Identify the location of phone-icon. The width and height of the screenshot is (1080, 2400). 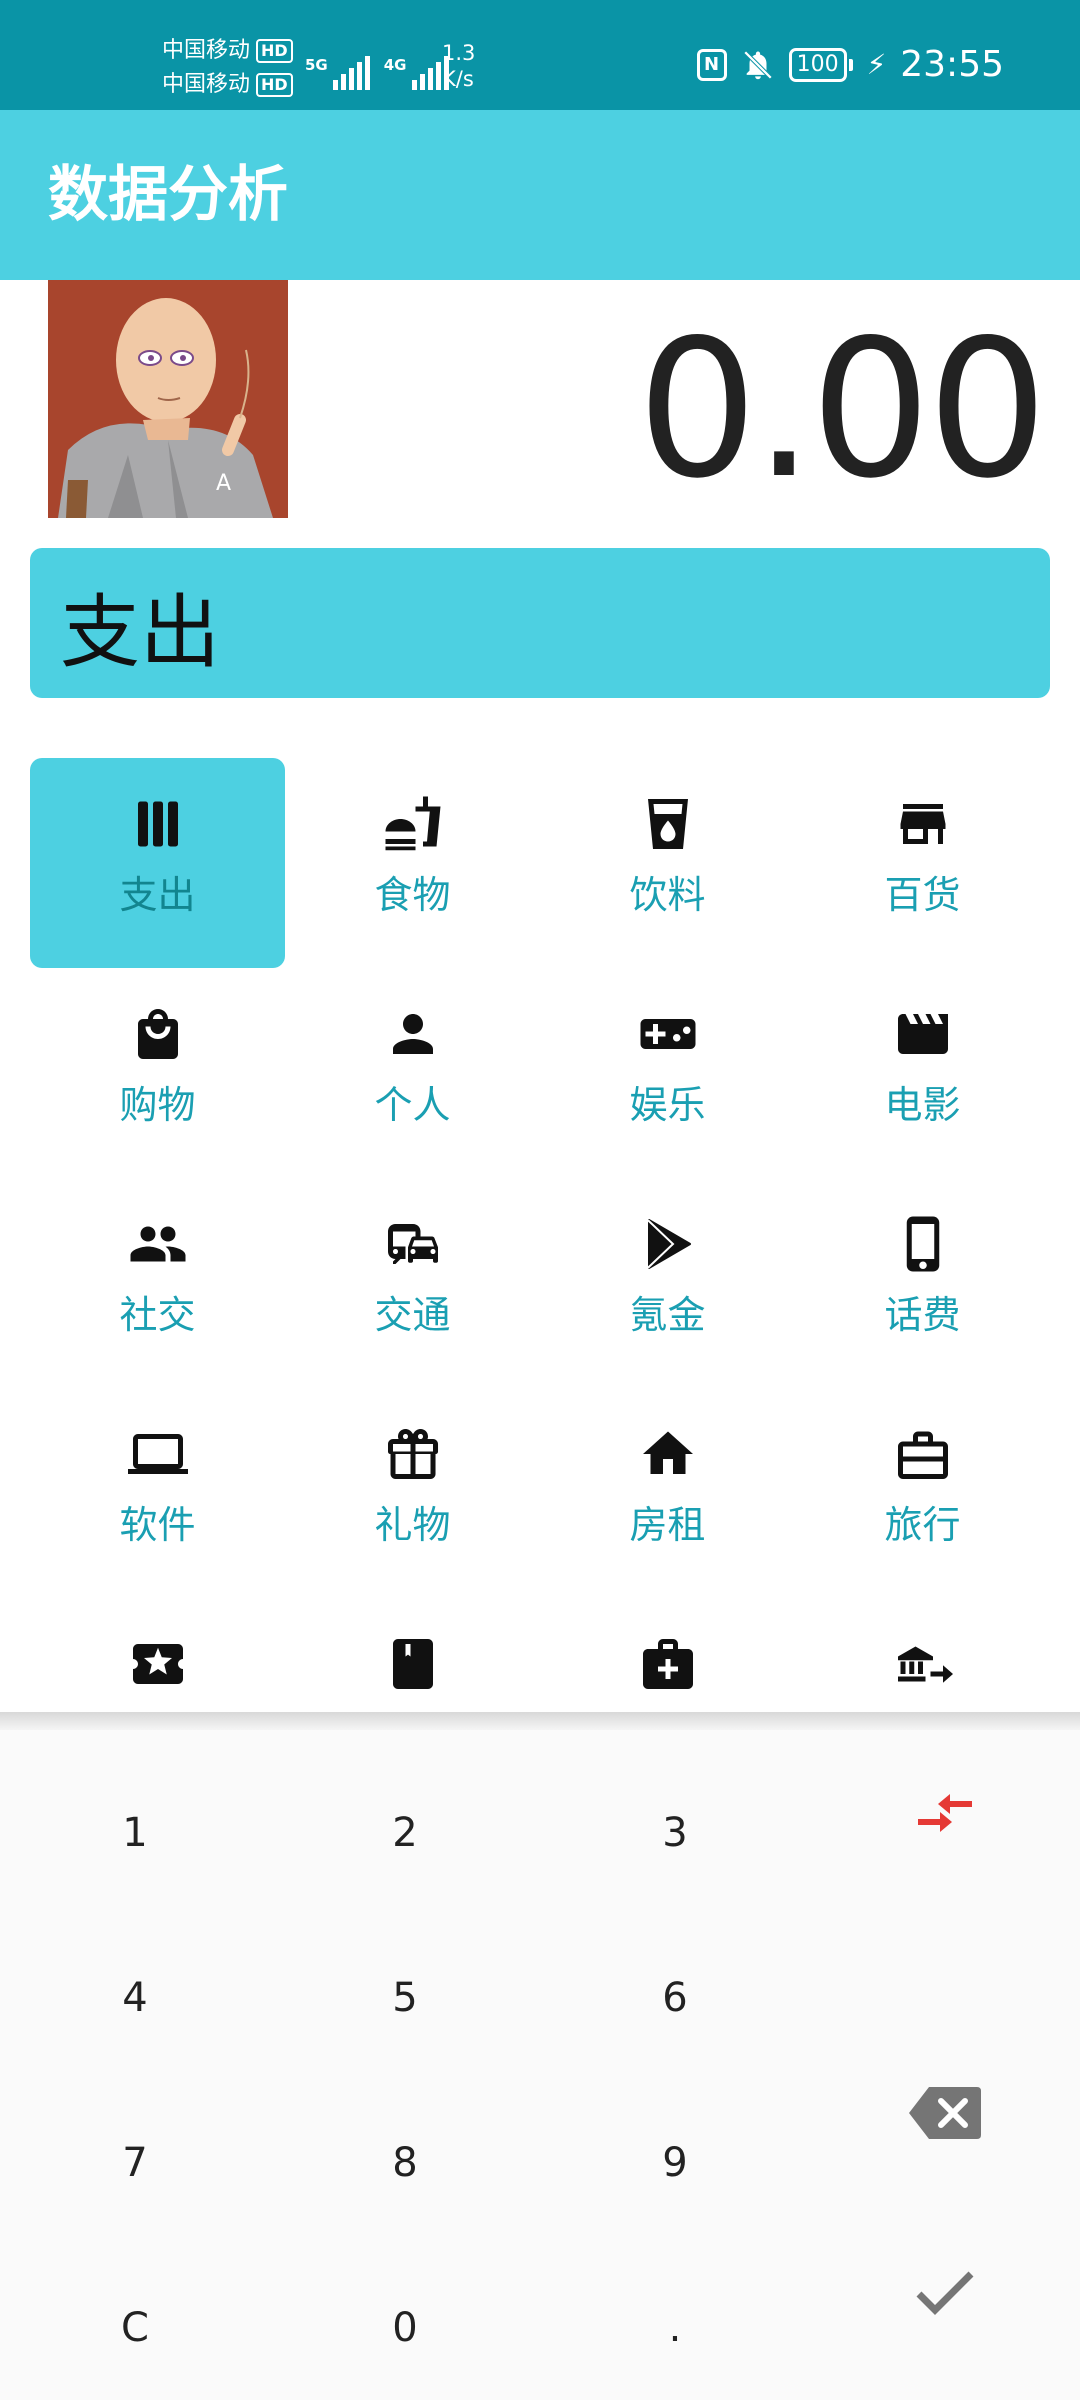
(923, 1244).